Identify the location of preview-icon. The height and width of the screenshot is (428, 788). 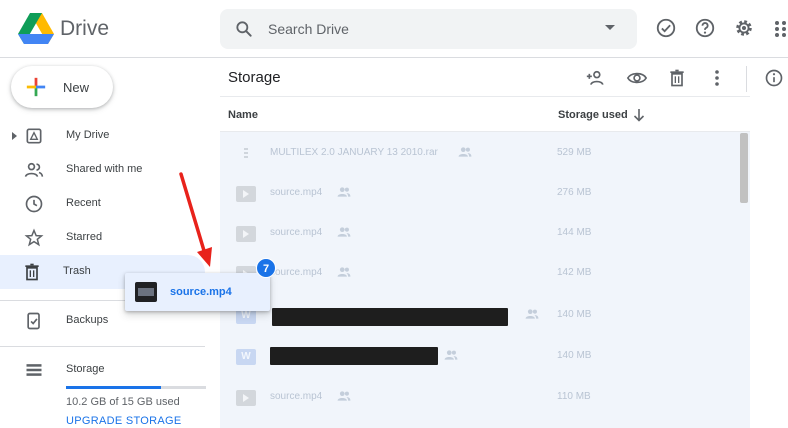
(637, 78).